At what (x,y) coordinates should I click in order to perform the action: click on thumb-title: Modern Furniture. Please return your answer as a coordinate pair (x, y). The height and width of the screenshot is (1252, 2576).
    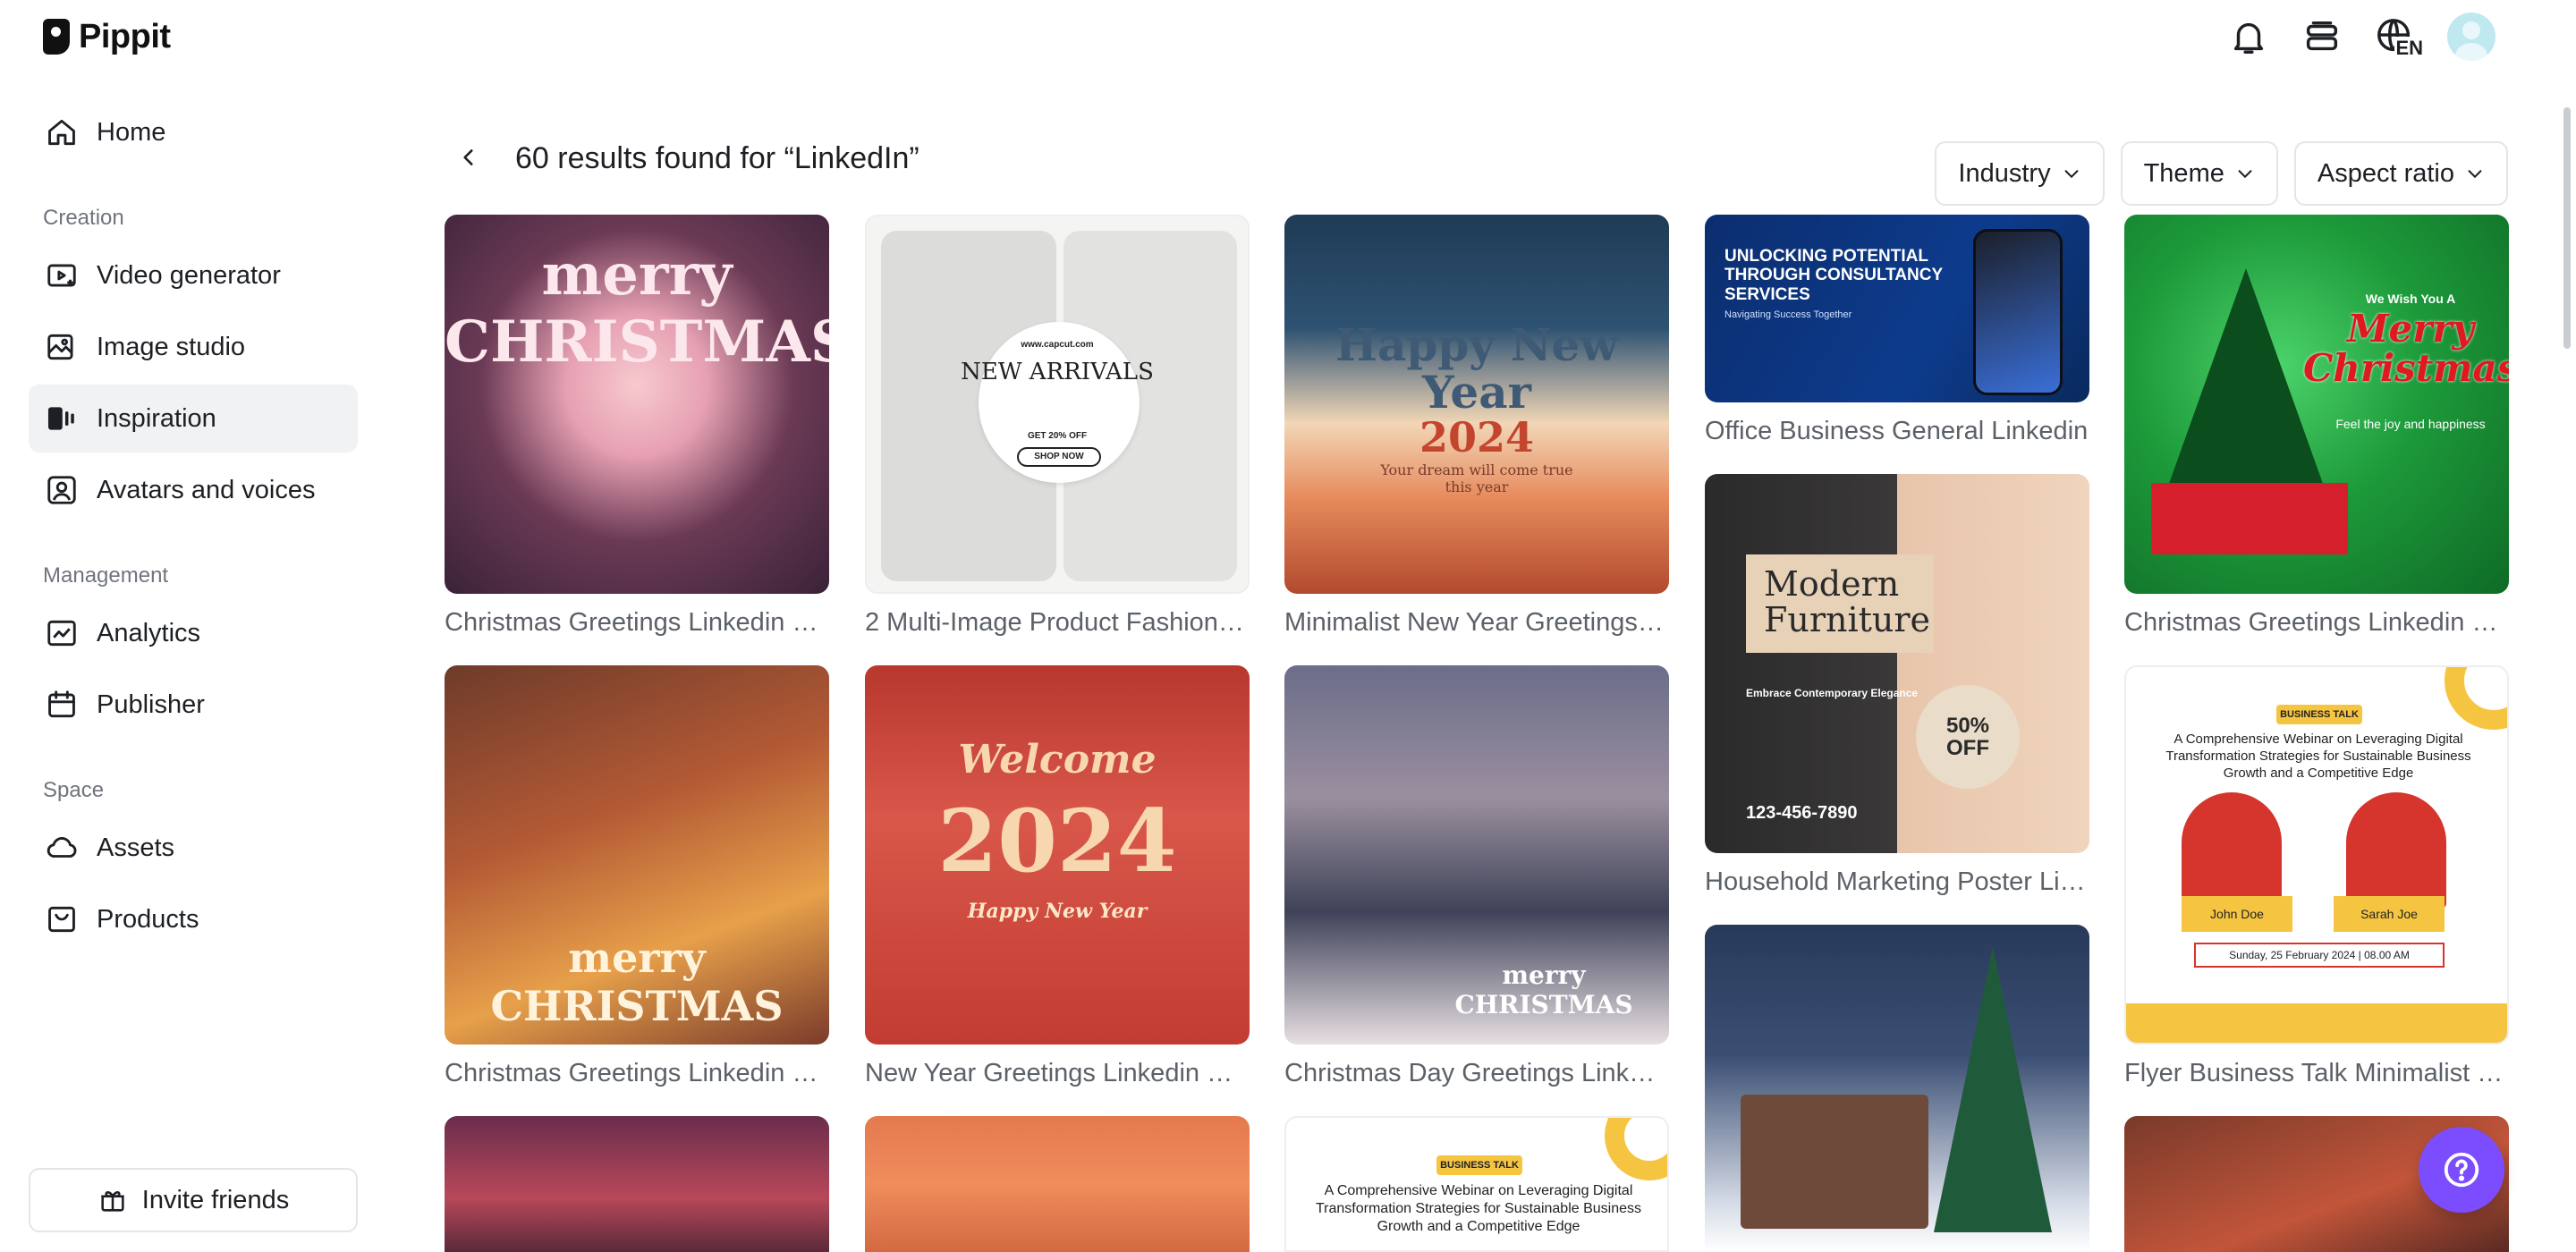
    Looking at the image, I should click on (1847, 601).